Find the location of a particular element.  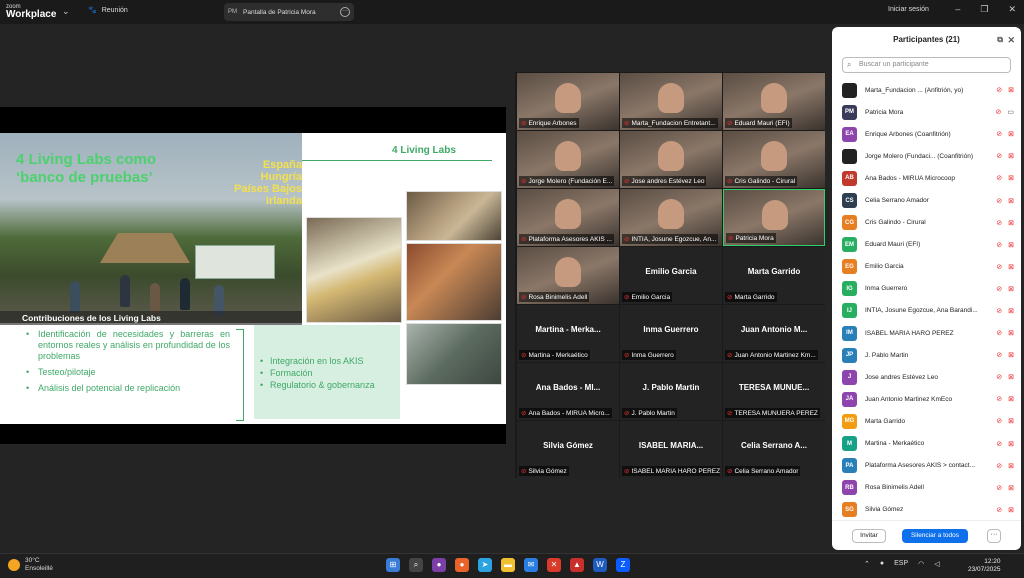

participant-row: EG Emilio Garcia ⊘ ⊠ is located at coordinates (928, 267).